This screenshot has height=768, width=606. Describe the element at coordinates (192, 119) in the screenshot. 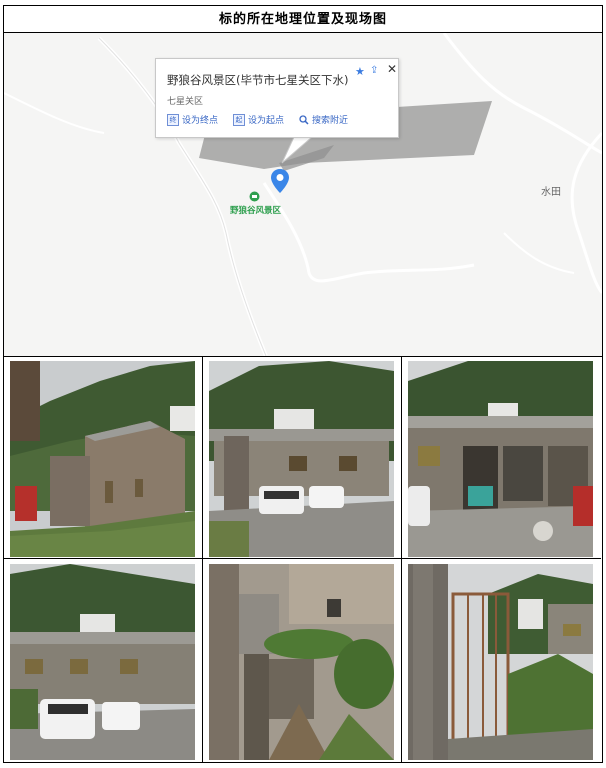

I see `set-destination-button: 终 设为终点` at that location.